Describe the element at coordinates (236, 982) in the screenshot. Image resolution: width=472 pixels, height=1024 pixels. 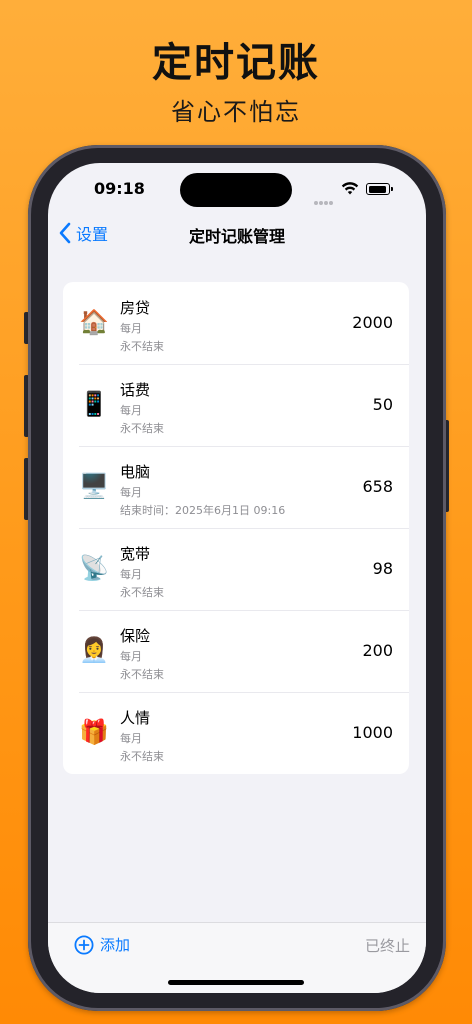
I see `home-indicator` at that location.